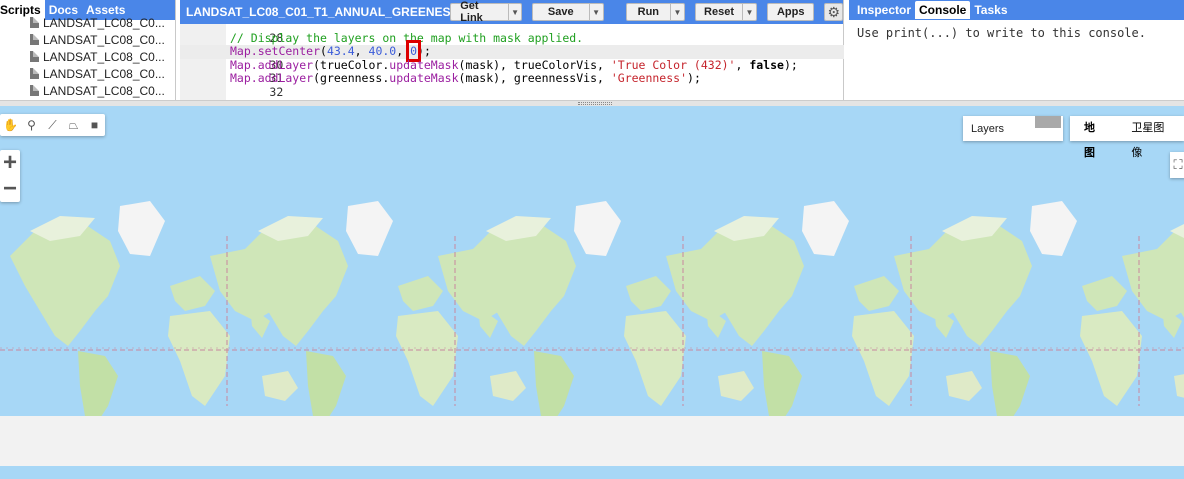 The height and width of the screenshot is (479, 1184). I want to click on code-punct: );, so click(424, 51).